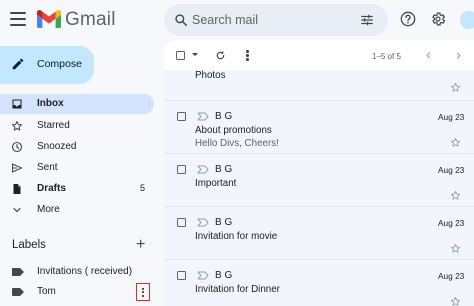 This screenshot has width=474, height=306. Describe the element at coordinates (319, 179) in the screenshot. I see `email-row: B G Aug 23 Important` at that location.